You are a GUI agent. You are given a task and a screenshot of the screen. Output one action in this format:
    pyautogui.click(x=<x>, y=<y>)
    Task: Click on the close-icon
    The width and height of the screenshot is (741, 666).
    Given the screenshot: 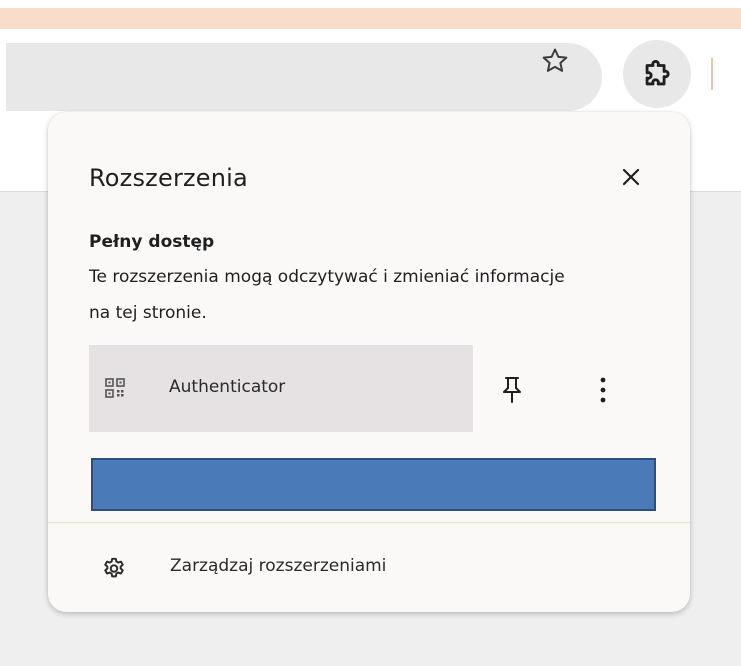 What is the action you would take?
    pyautogui.click(x=631, y=177)
    